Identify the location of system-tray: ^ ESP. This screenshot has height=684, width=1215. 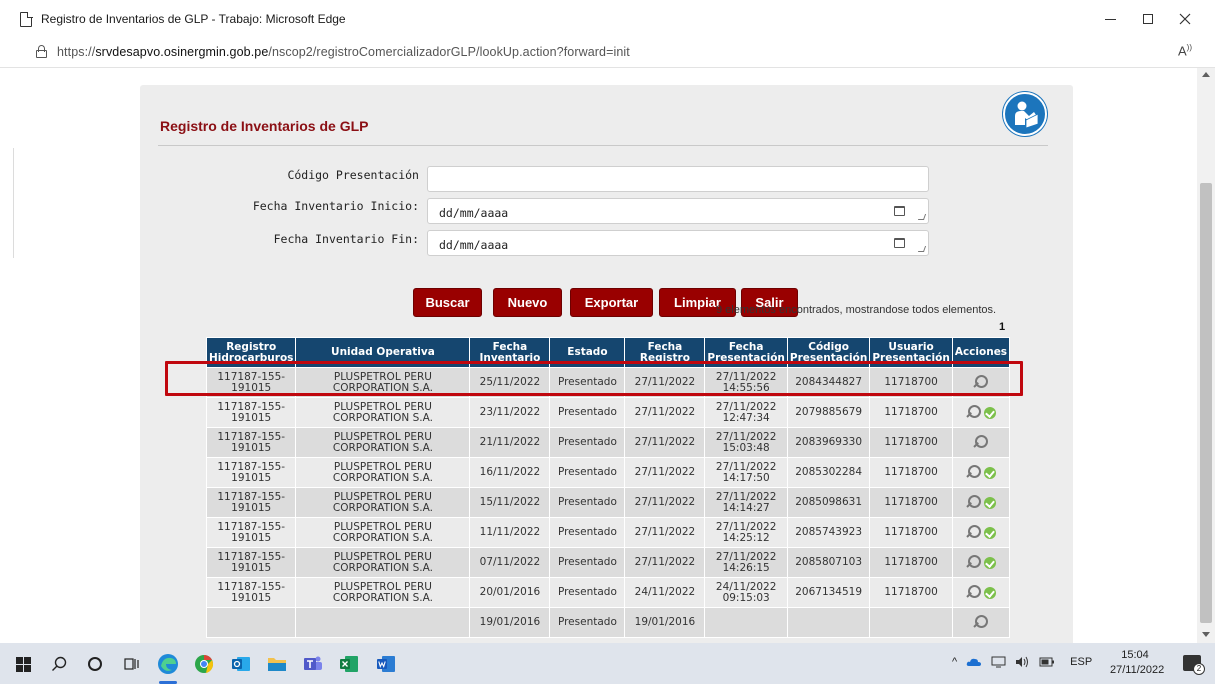
(1022, 662).